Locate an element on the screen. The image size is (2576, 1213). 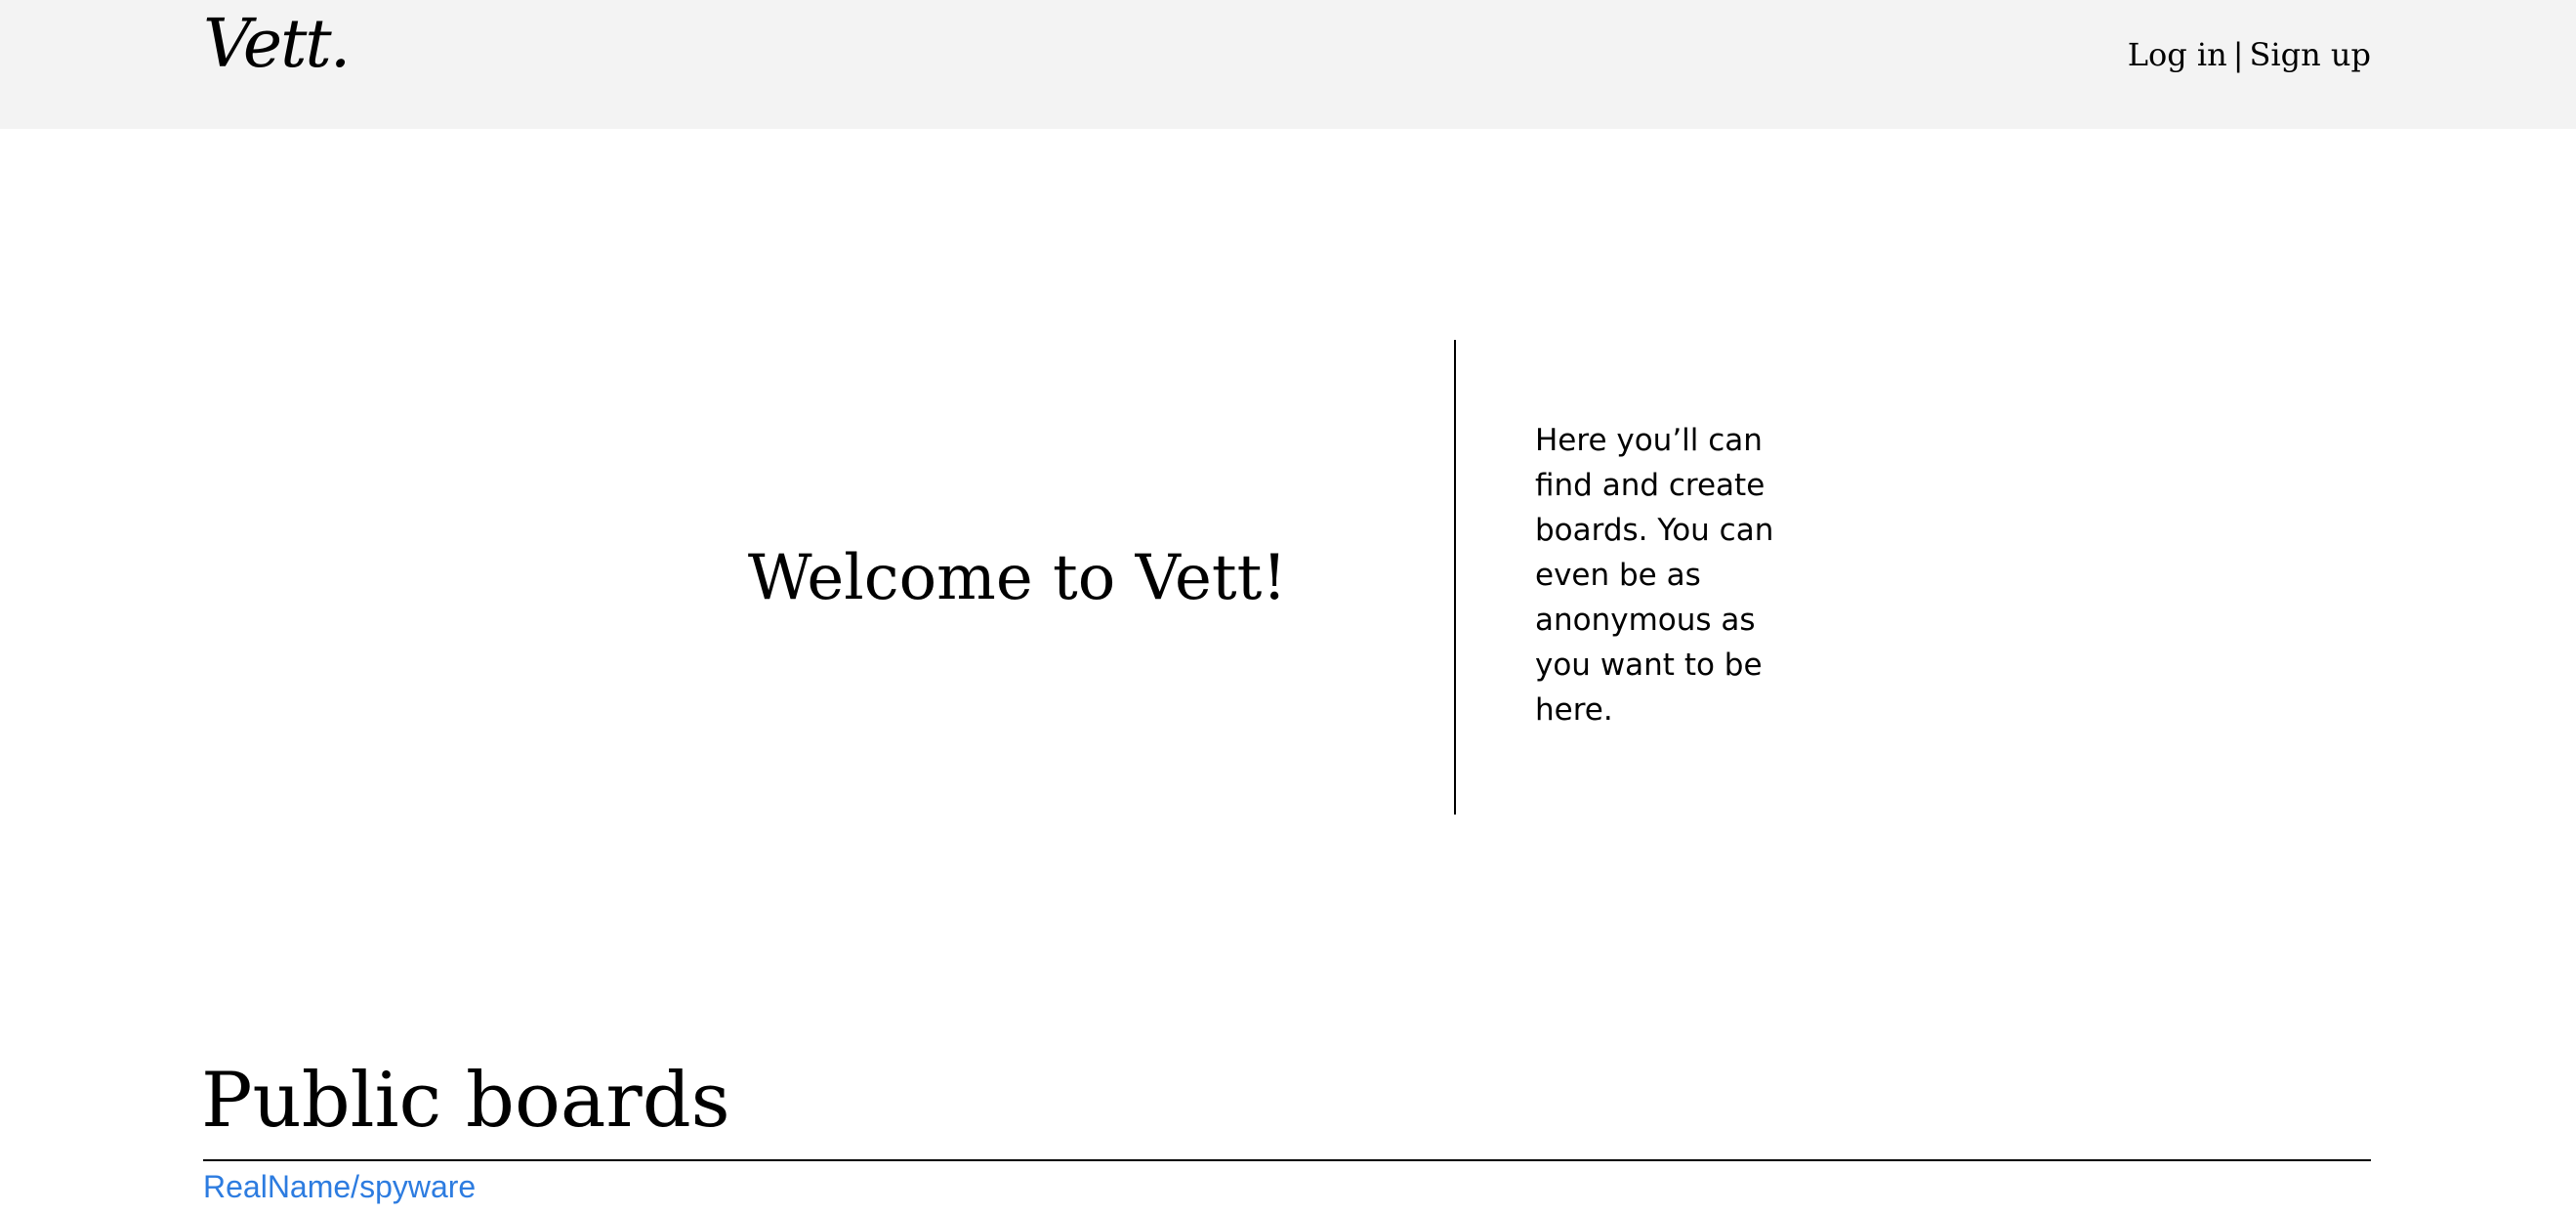
board-link: RealName/spyware is located at coordinates (339, 1187).